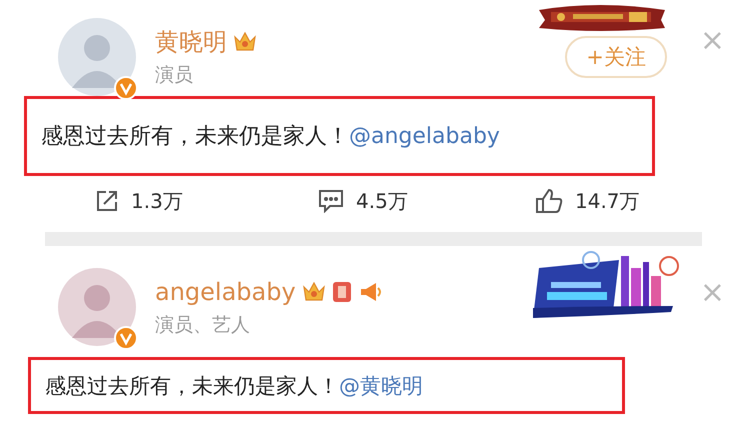  I want to click on comment-count: 4.5万, so click(382, 201).